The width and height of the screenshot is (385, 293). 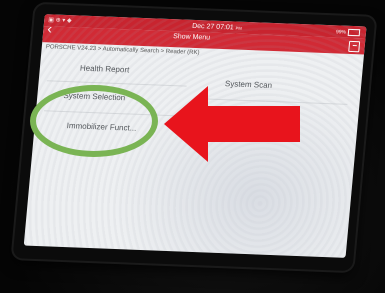 I want to click on menu-item-online-function: Online Function, so click(x=242, y=138).